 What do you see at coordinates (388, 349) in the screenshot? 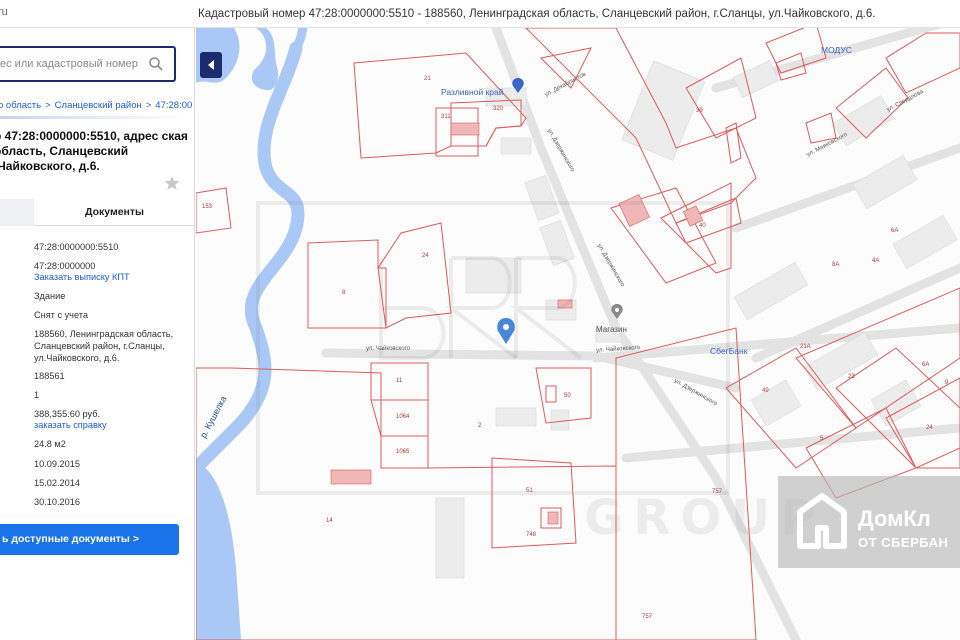
I see `street-chaikovskogo: ул. Чайковского` at bounding box center [388, 349].